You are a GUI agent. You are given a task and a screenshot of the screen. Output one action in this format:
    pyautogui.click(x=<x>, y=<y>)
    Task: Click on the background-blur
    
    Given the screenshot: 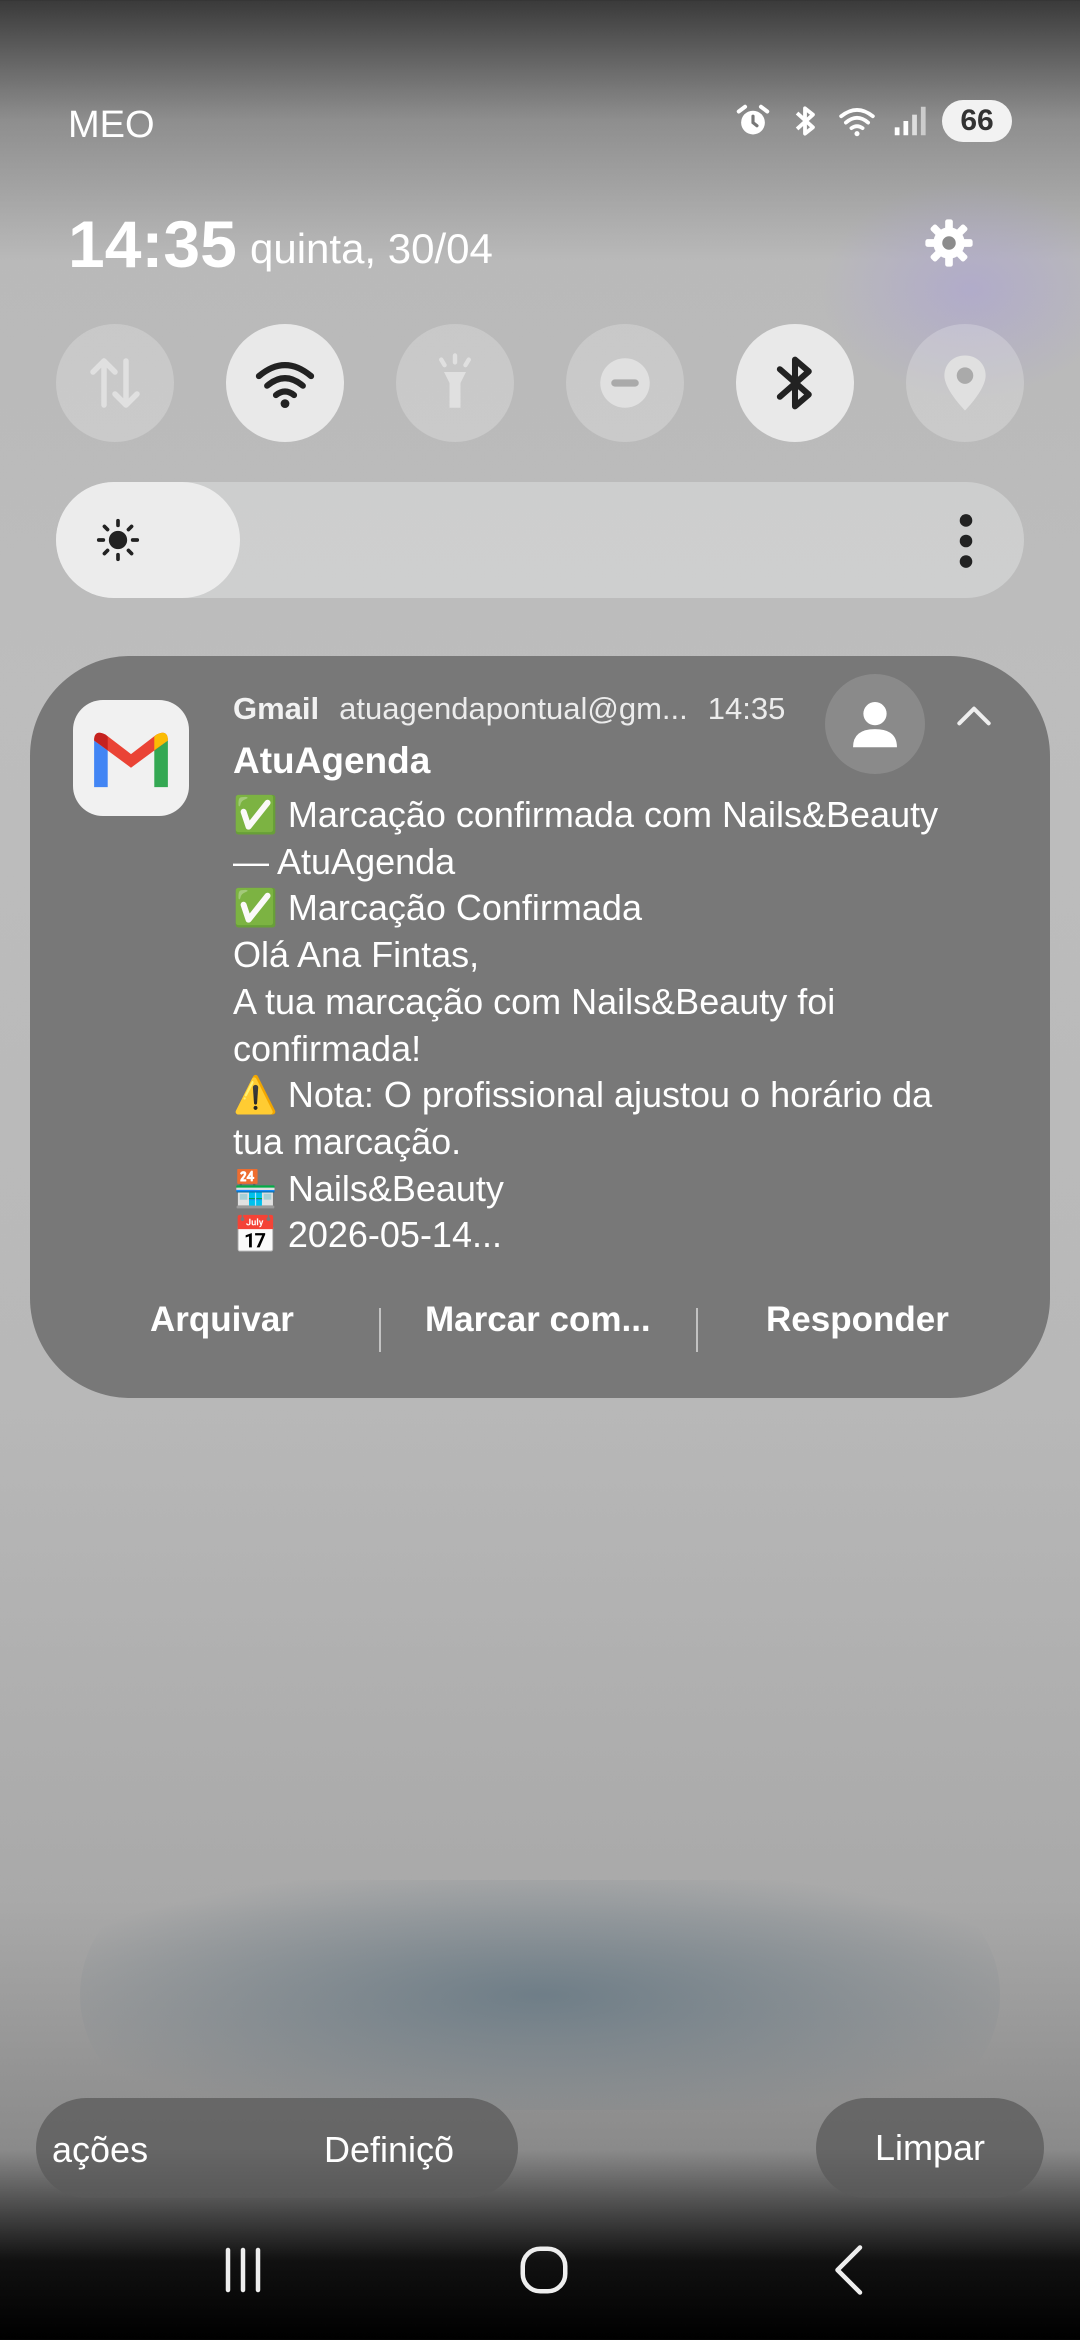 What is the action you would take?
    pyautogui.click(x=540, y=1995)
    